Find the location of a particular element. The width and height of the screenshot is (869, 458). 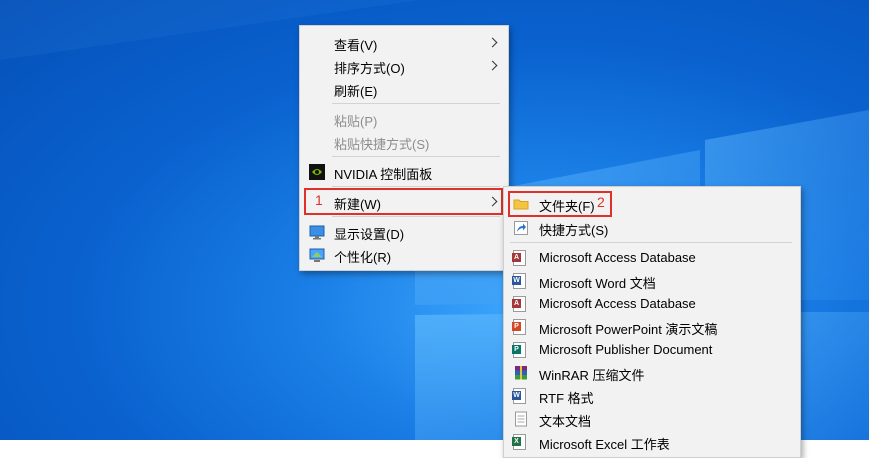

menu-item-label: Microsoft Excel 工作表 is located at coordinates (604, 444).